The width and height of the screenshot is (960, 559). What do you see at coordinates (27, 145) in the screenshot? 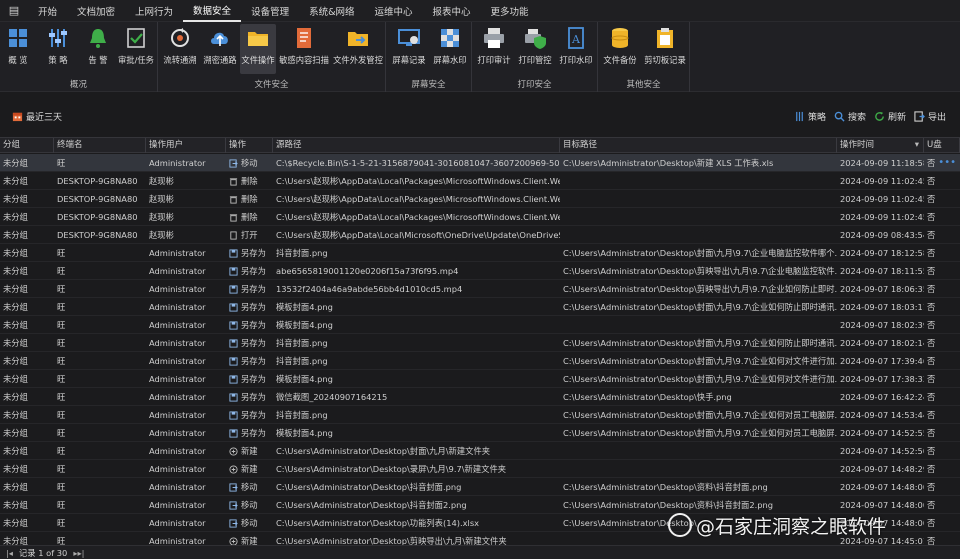
I see `column-header-group: 分组` at bounding box center [27, 145].